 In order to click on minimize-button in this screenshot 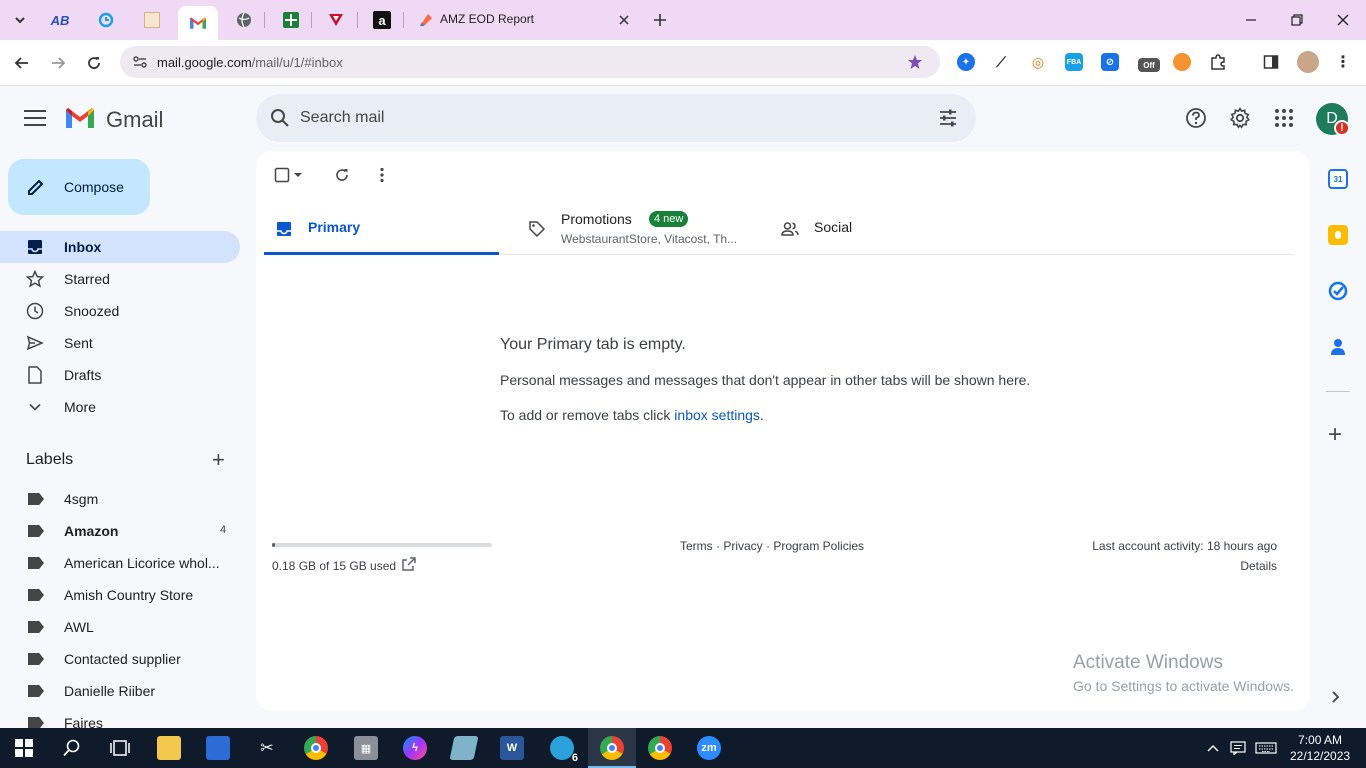, I will do `click(1251, 20)`.